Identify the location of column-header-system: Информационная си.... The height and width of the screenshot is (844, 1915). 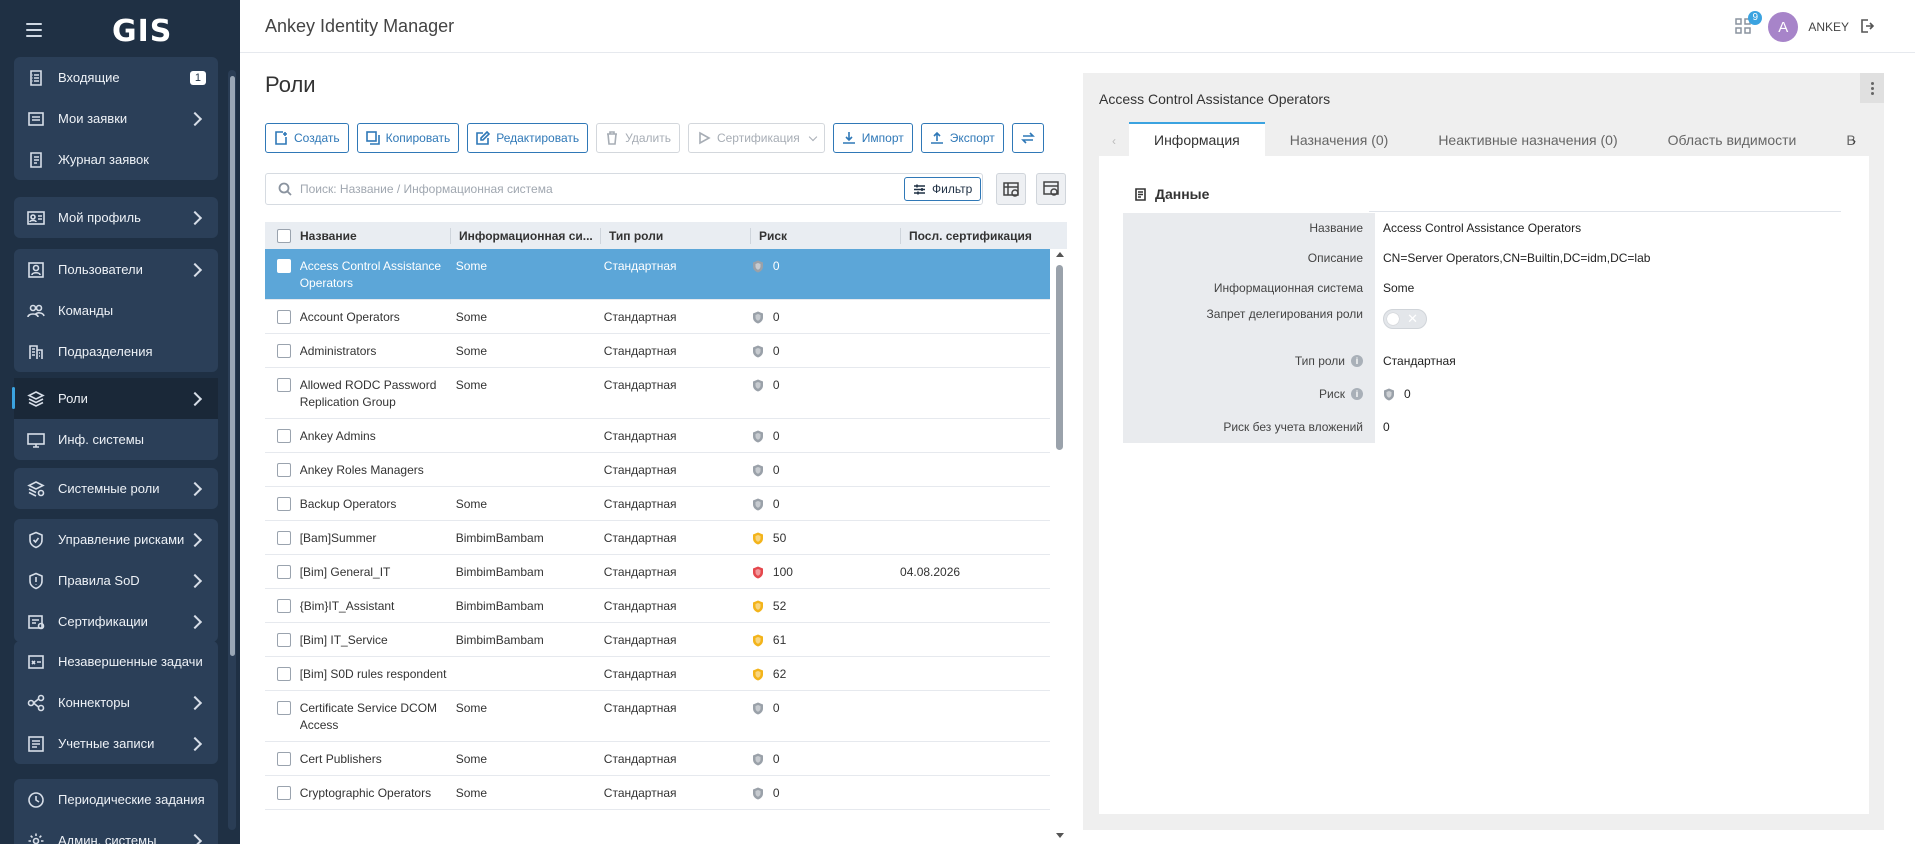
(525, 235).